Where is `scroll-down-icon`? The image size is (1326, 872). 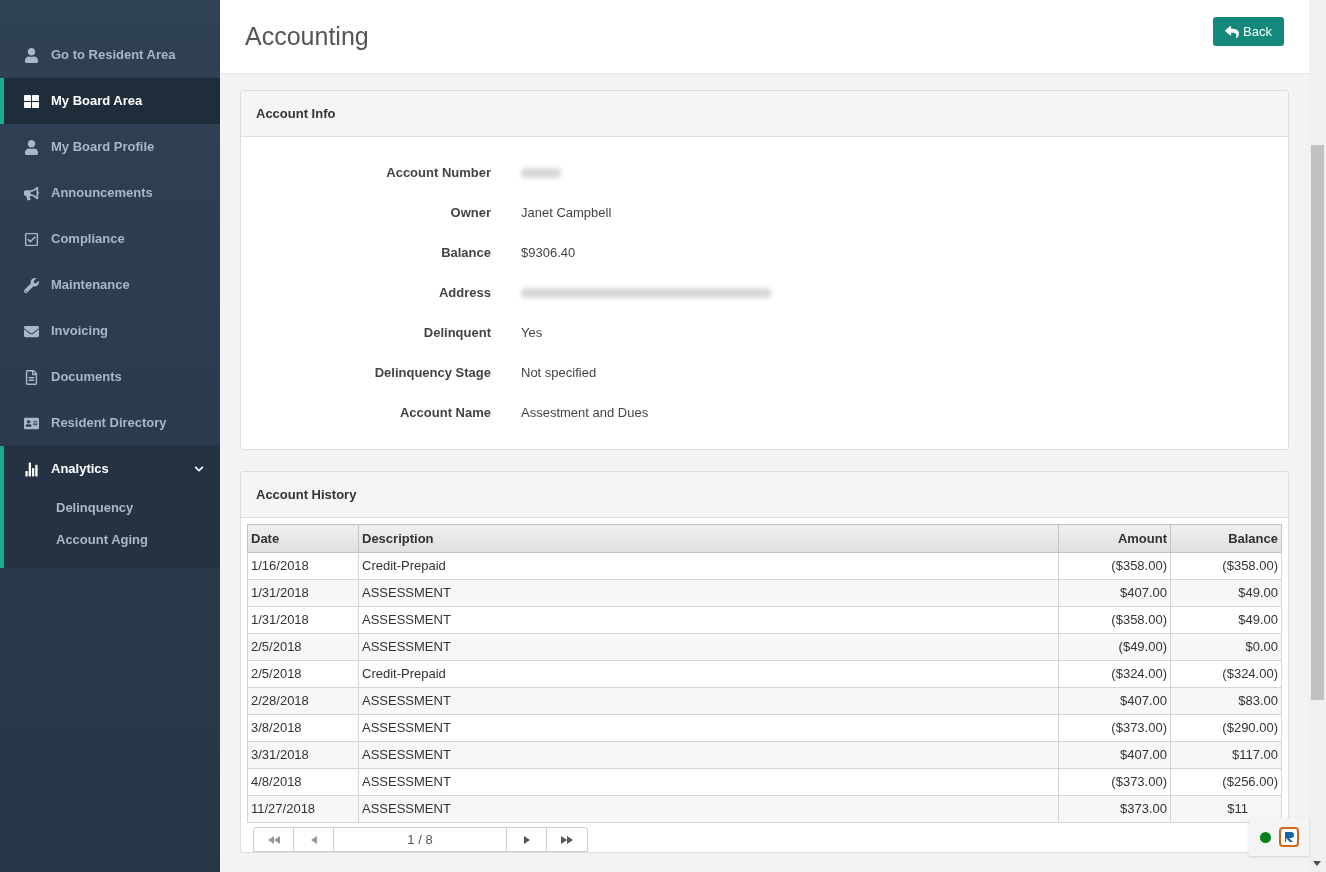
scroll-down-icon is located at coordinates (1317, 863).